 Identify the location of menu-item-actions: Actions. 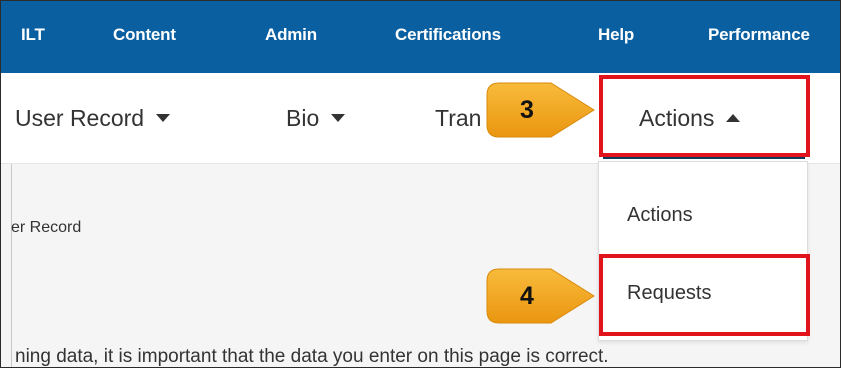
(660, 215).